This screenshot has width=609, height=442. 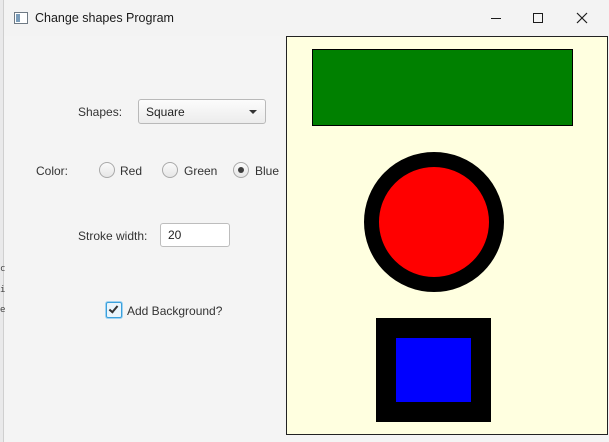 I want to click on stroke-width-input, so click(x=195, y=235).